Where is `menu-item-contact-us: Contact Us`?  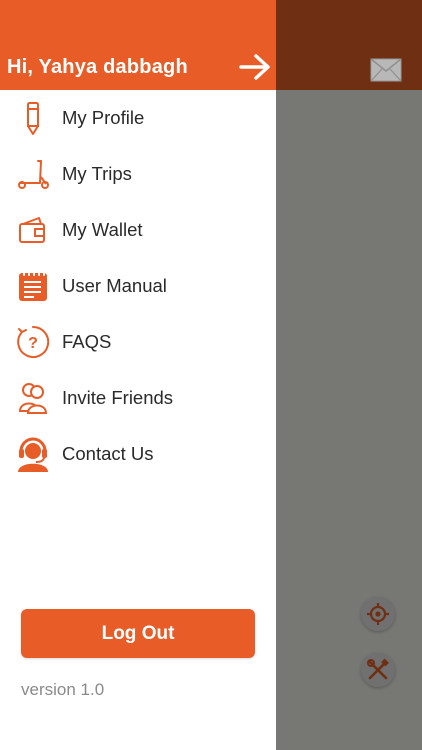 menu-item-contact-us: Contact Us is located at coordinates (138, 454).